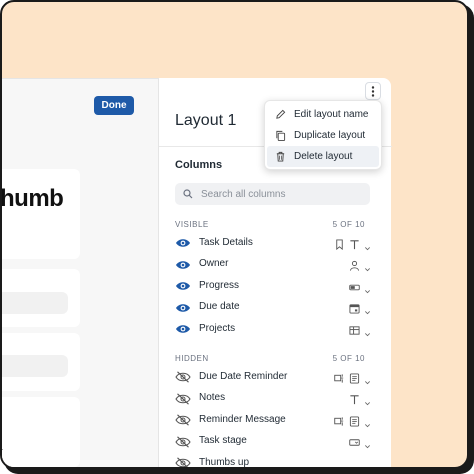  Describe the element at coordinates (354, 329) in the screenshot. I see `table-icon` at that location.